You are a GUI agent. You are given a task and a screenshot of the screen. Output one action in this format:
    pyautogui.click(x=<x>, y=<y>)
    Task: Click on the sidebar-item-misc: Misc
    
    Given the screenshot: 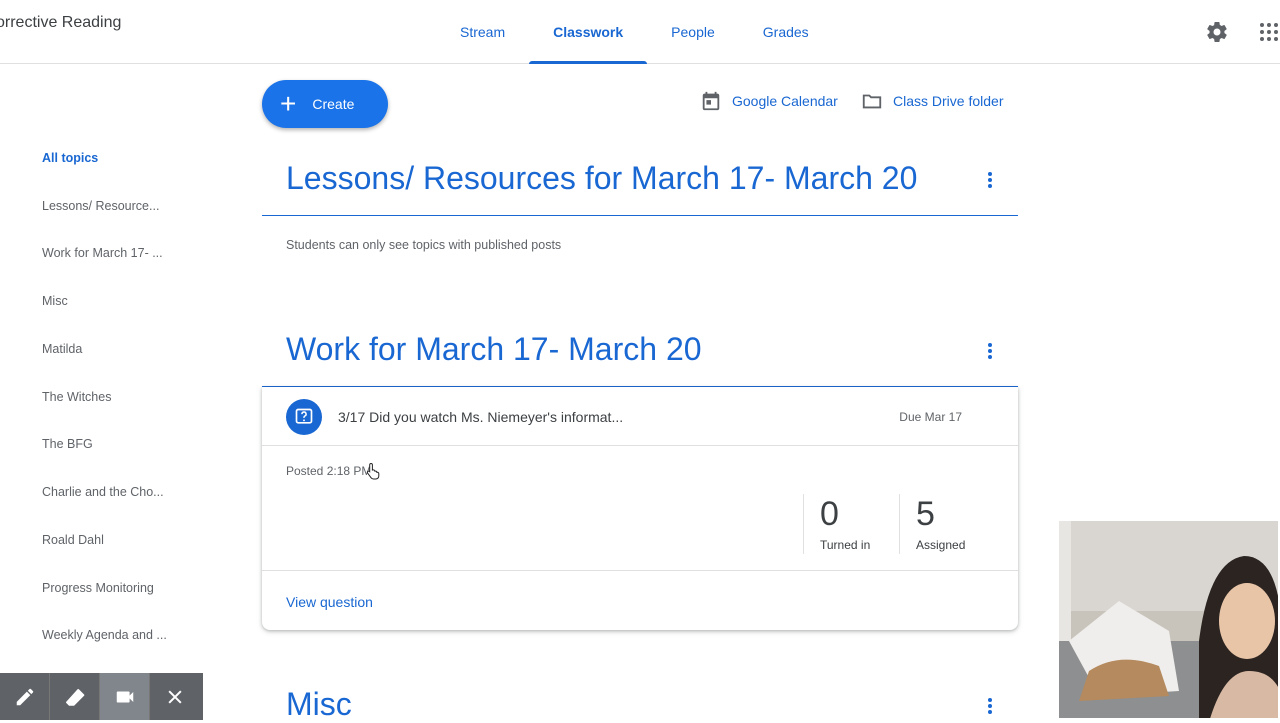 What is the action you would take?
    pyautogui.click(x=55, y=301)
    